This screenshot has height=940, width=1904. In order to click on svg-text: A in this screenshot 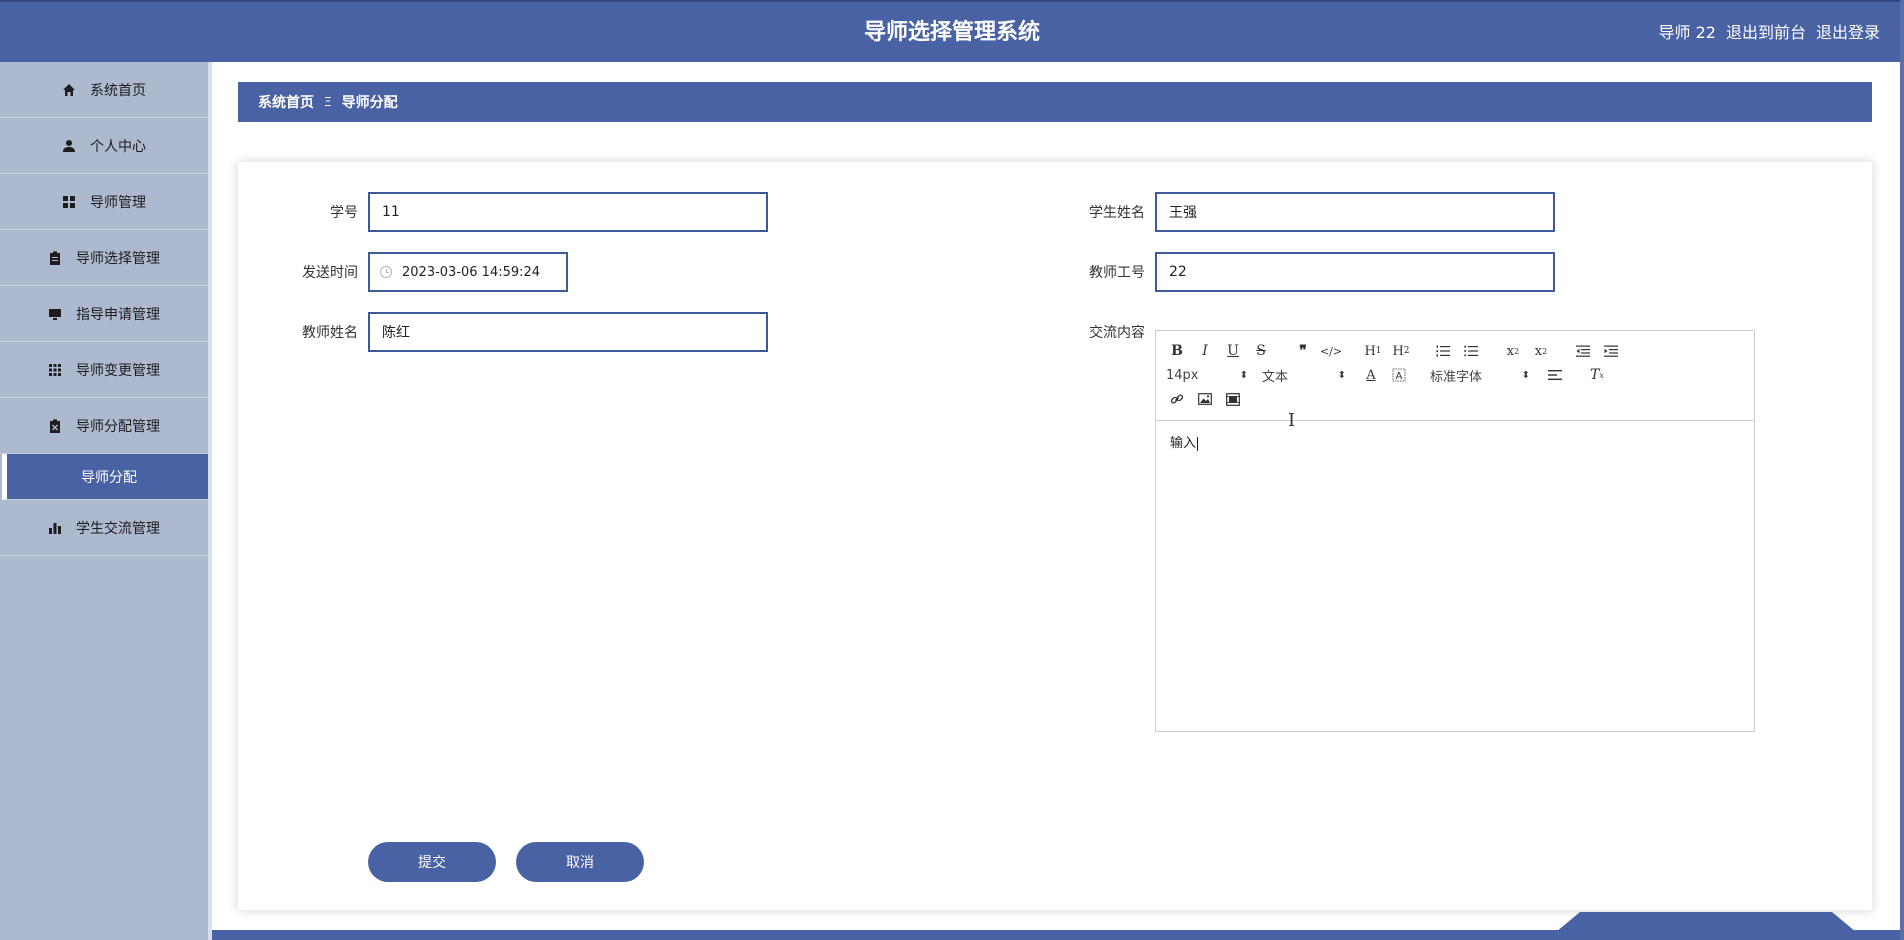, I will do `click(1399, 376)`.